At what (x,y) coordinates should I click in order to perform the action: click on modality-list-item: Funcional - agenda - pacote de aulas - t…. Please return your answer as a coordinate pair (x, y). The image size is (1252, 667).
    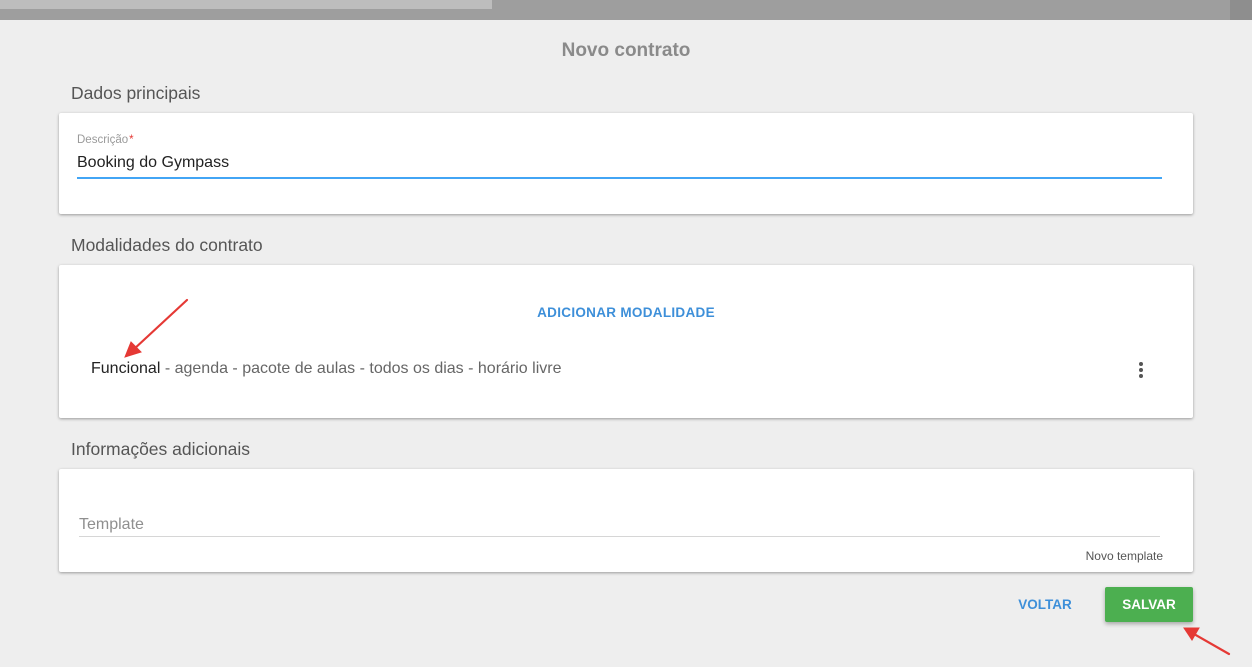
    Looking at the image, I should click on (326, 369).